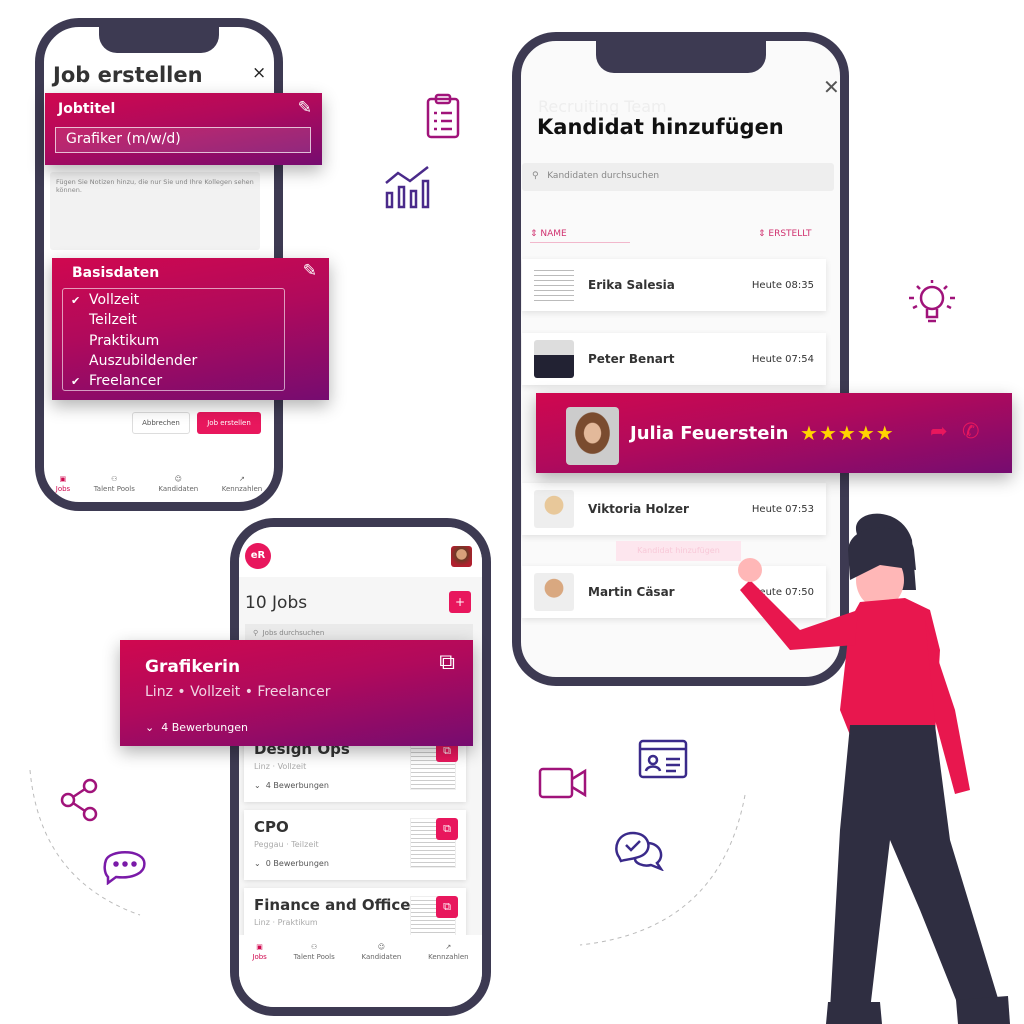 Image resolution: width=1024 pixels, height=1024 pixels. Describe the element at coordinates (674, 285) in the screenshot. I see `candidate-row: Erika Salesia Heute 08:35` at that location.